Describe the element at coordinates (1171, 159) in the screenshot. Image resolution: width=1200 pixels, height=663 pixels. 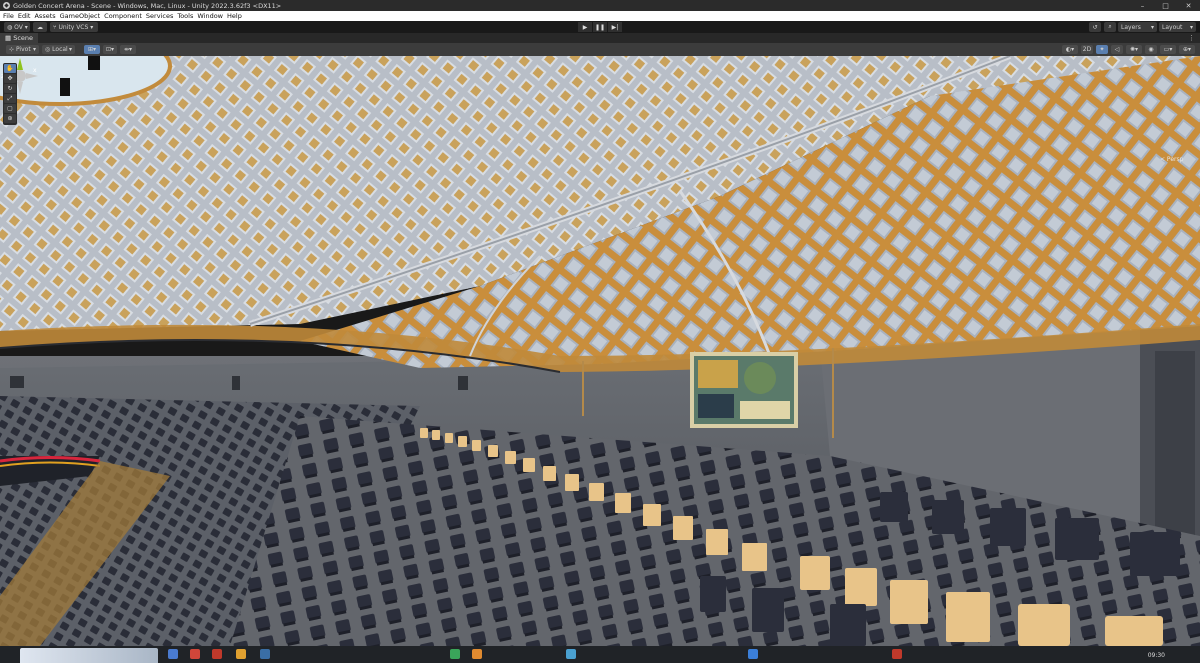
I see `perspective-toggle: < Persp` at that location.